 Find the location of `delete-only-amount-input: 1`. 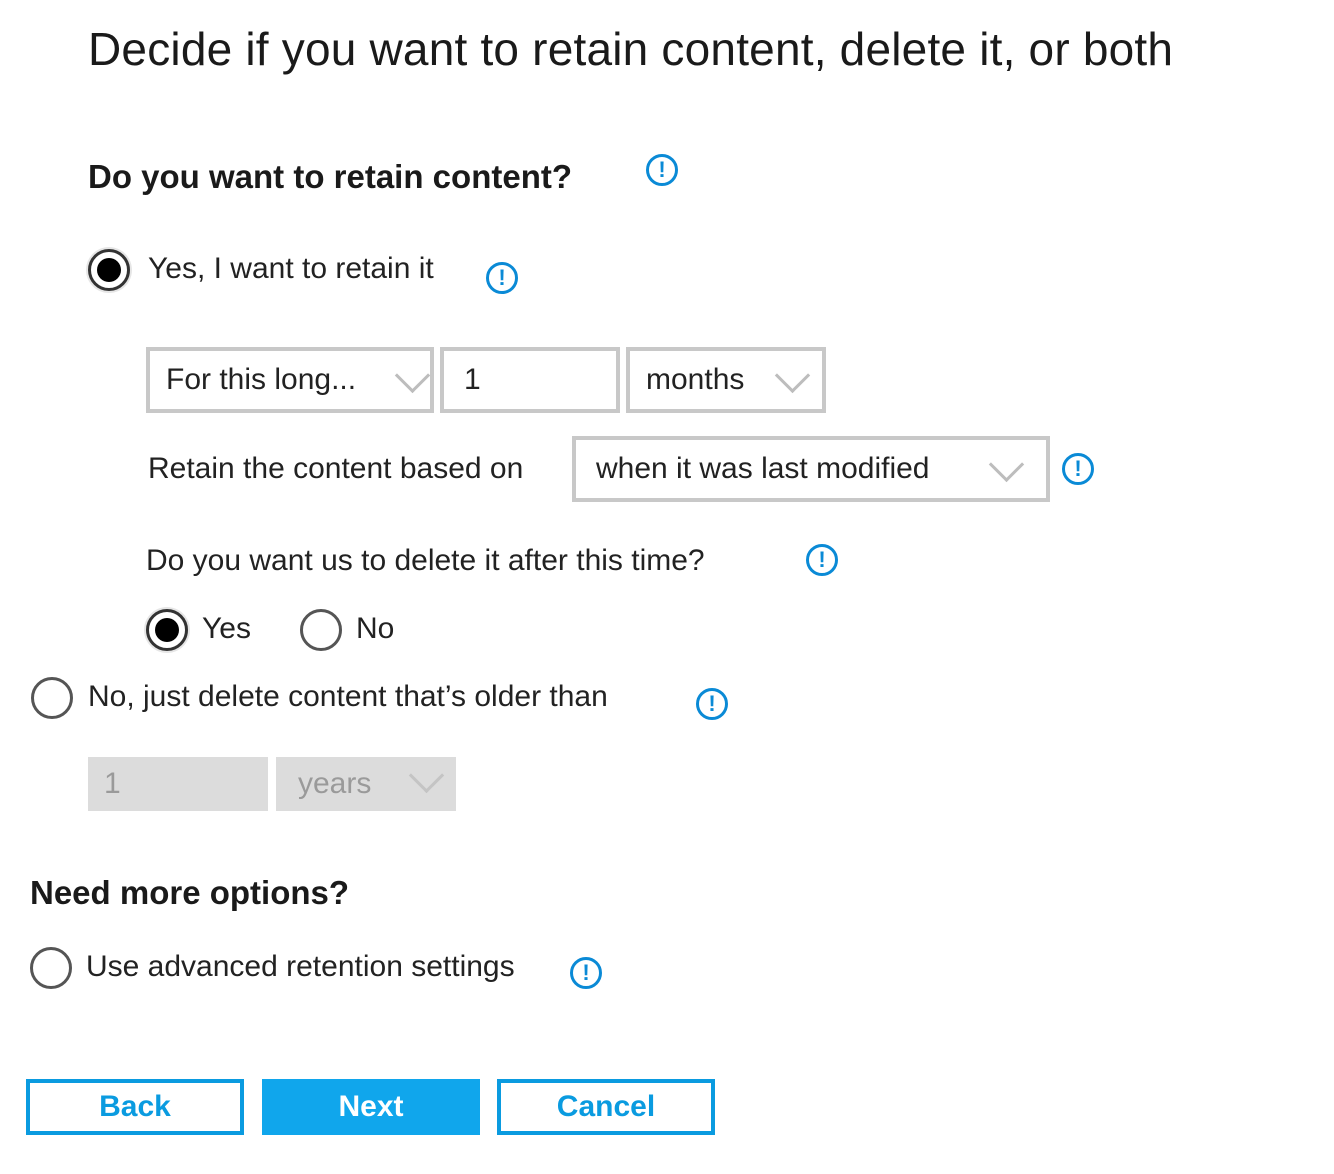

delete-only-amount-input: 1 is located at coordinates (178, 784).